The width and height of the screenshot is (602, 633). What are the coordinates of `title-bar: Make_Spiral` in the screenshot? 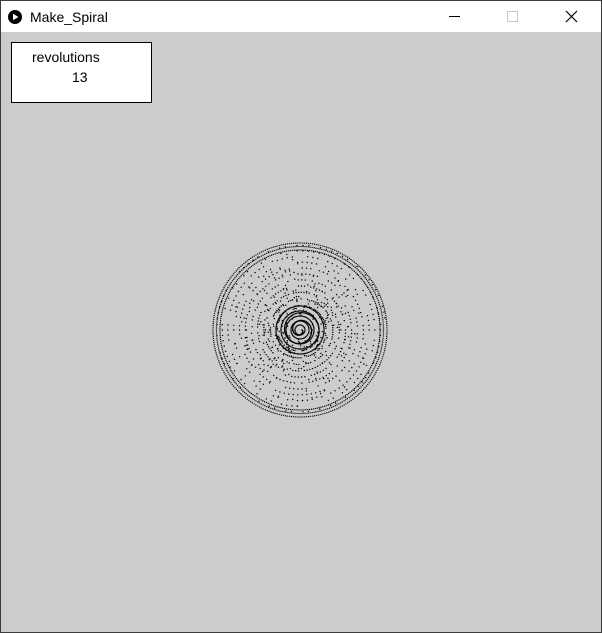 It's located at (301, 16).